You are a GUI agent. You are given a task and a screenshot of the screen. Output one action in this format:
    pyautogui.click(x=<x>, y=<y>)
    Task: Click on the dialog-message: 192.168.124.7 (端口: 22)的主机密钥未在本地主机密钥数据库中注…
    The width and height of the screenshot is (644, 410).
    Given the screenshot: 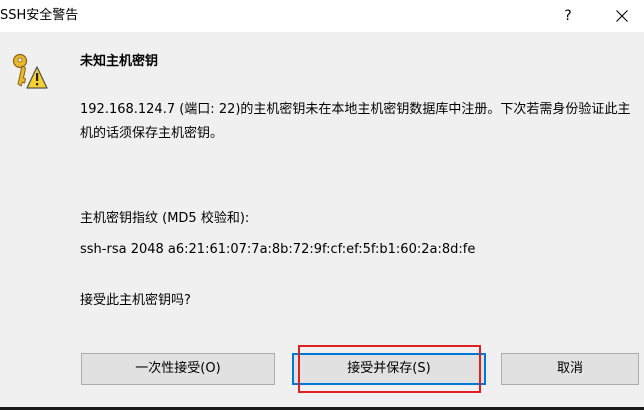 What is the action you would take?
    pyautogui.click(x=355, y=121)
    